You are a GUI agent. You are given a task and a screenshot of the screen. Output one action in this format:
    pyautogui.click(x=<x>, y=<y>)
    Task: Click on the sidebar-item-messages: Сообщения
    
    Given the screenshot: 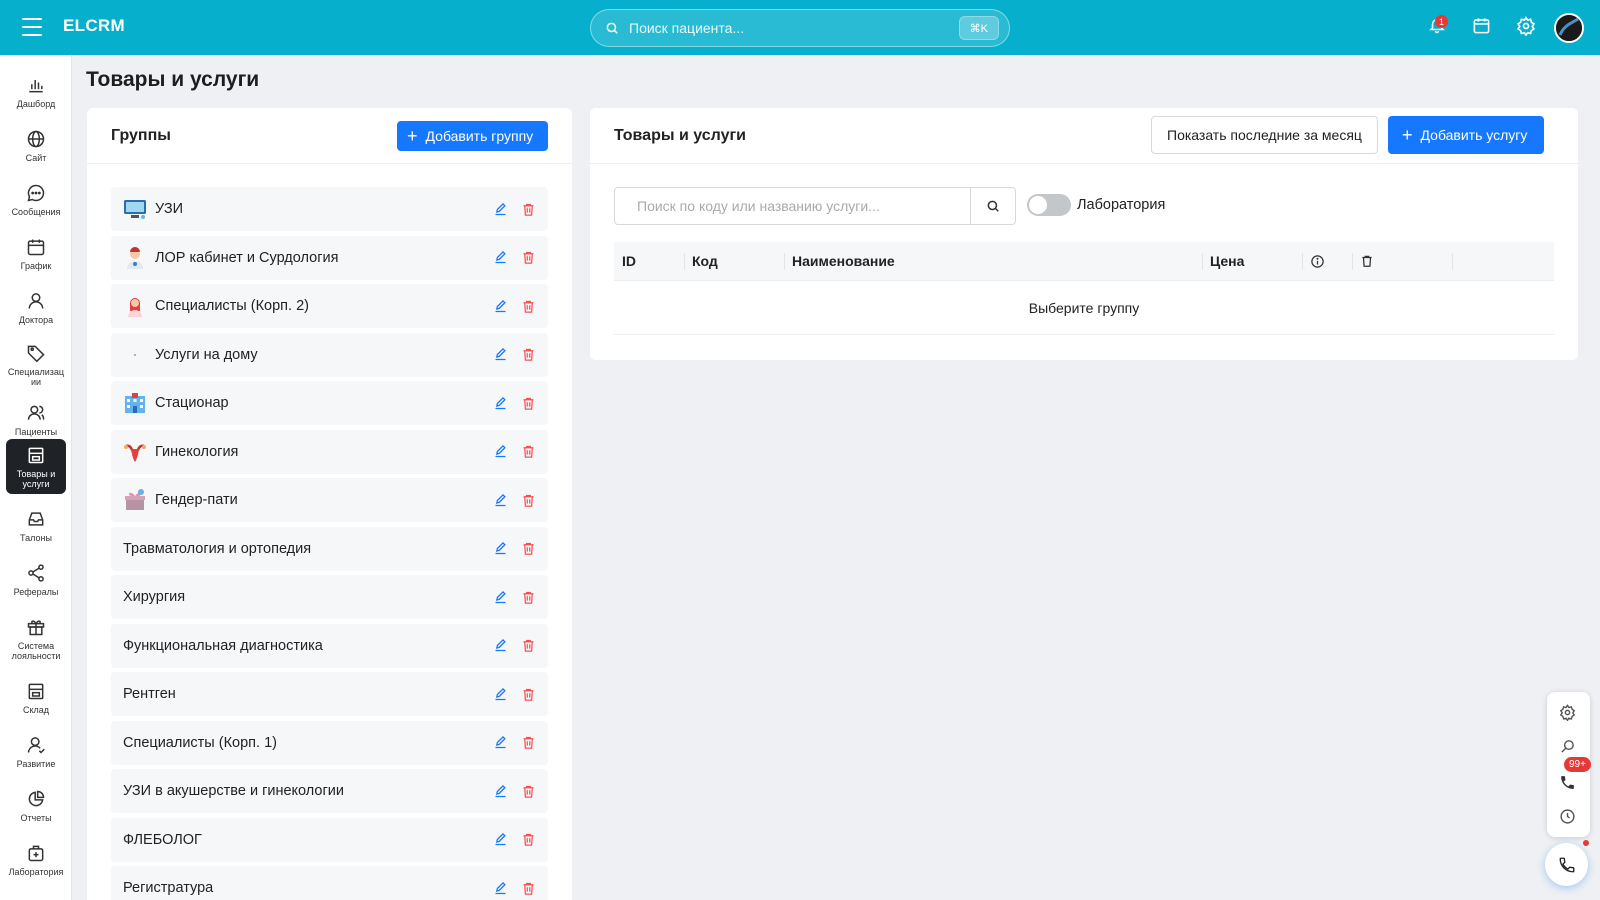 What is the action you would take?
    pyautogui.click(x=36, y=201)
    